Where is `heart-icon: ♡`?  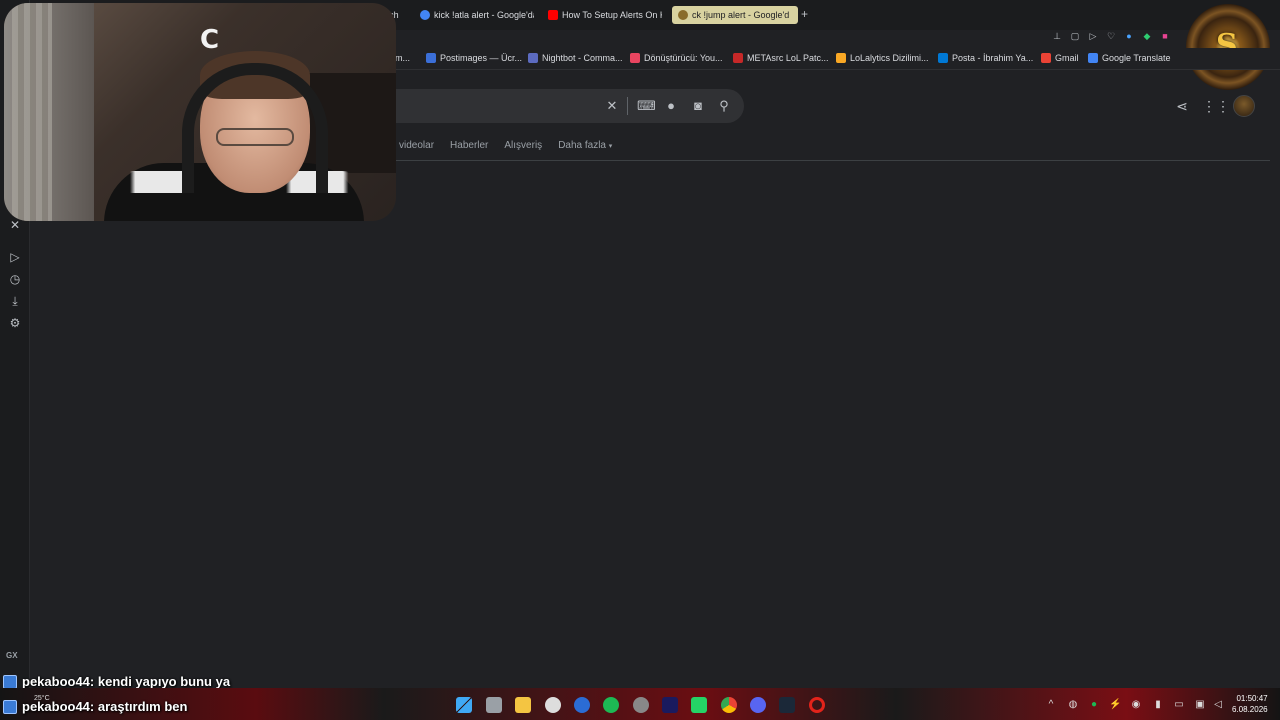
heart-icon: ♡ is located at coordinates (1111, 36).